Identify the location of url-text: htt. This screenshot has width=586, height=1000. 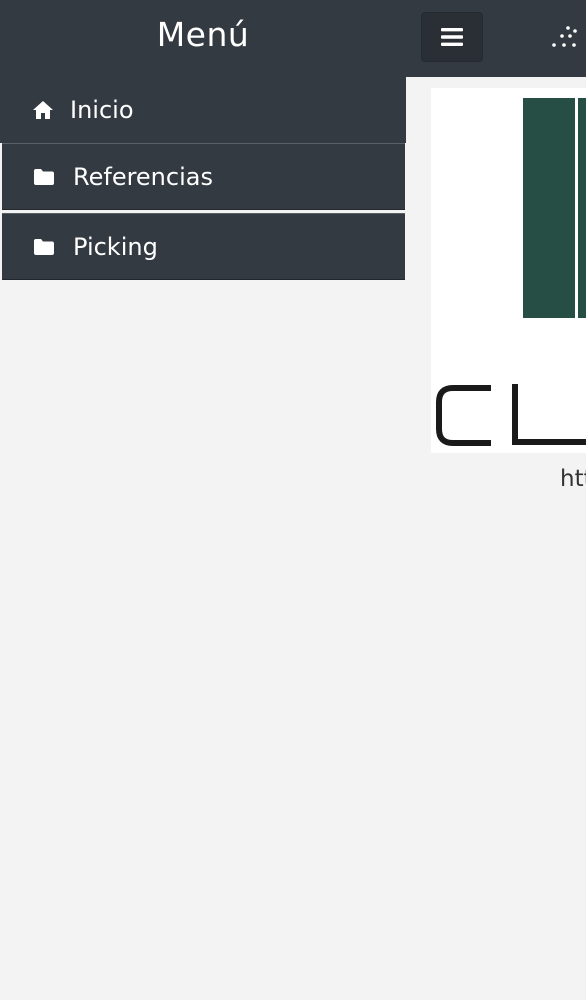
(573, 479).